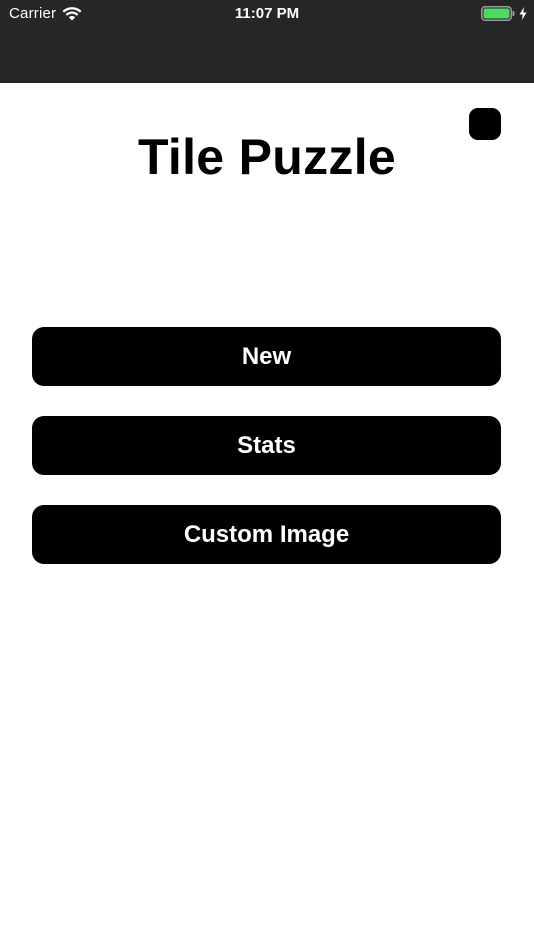 Image resolution: width=534 pixels, height=950 pixels. What do you see at coordinates (266, 356) in the screenshot?
I see `new-game-button: New` at bounding box center [266, 356].